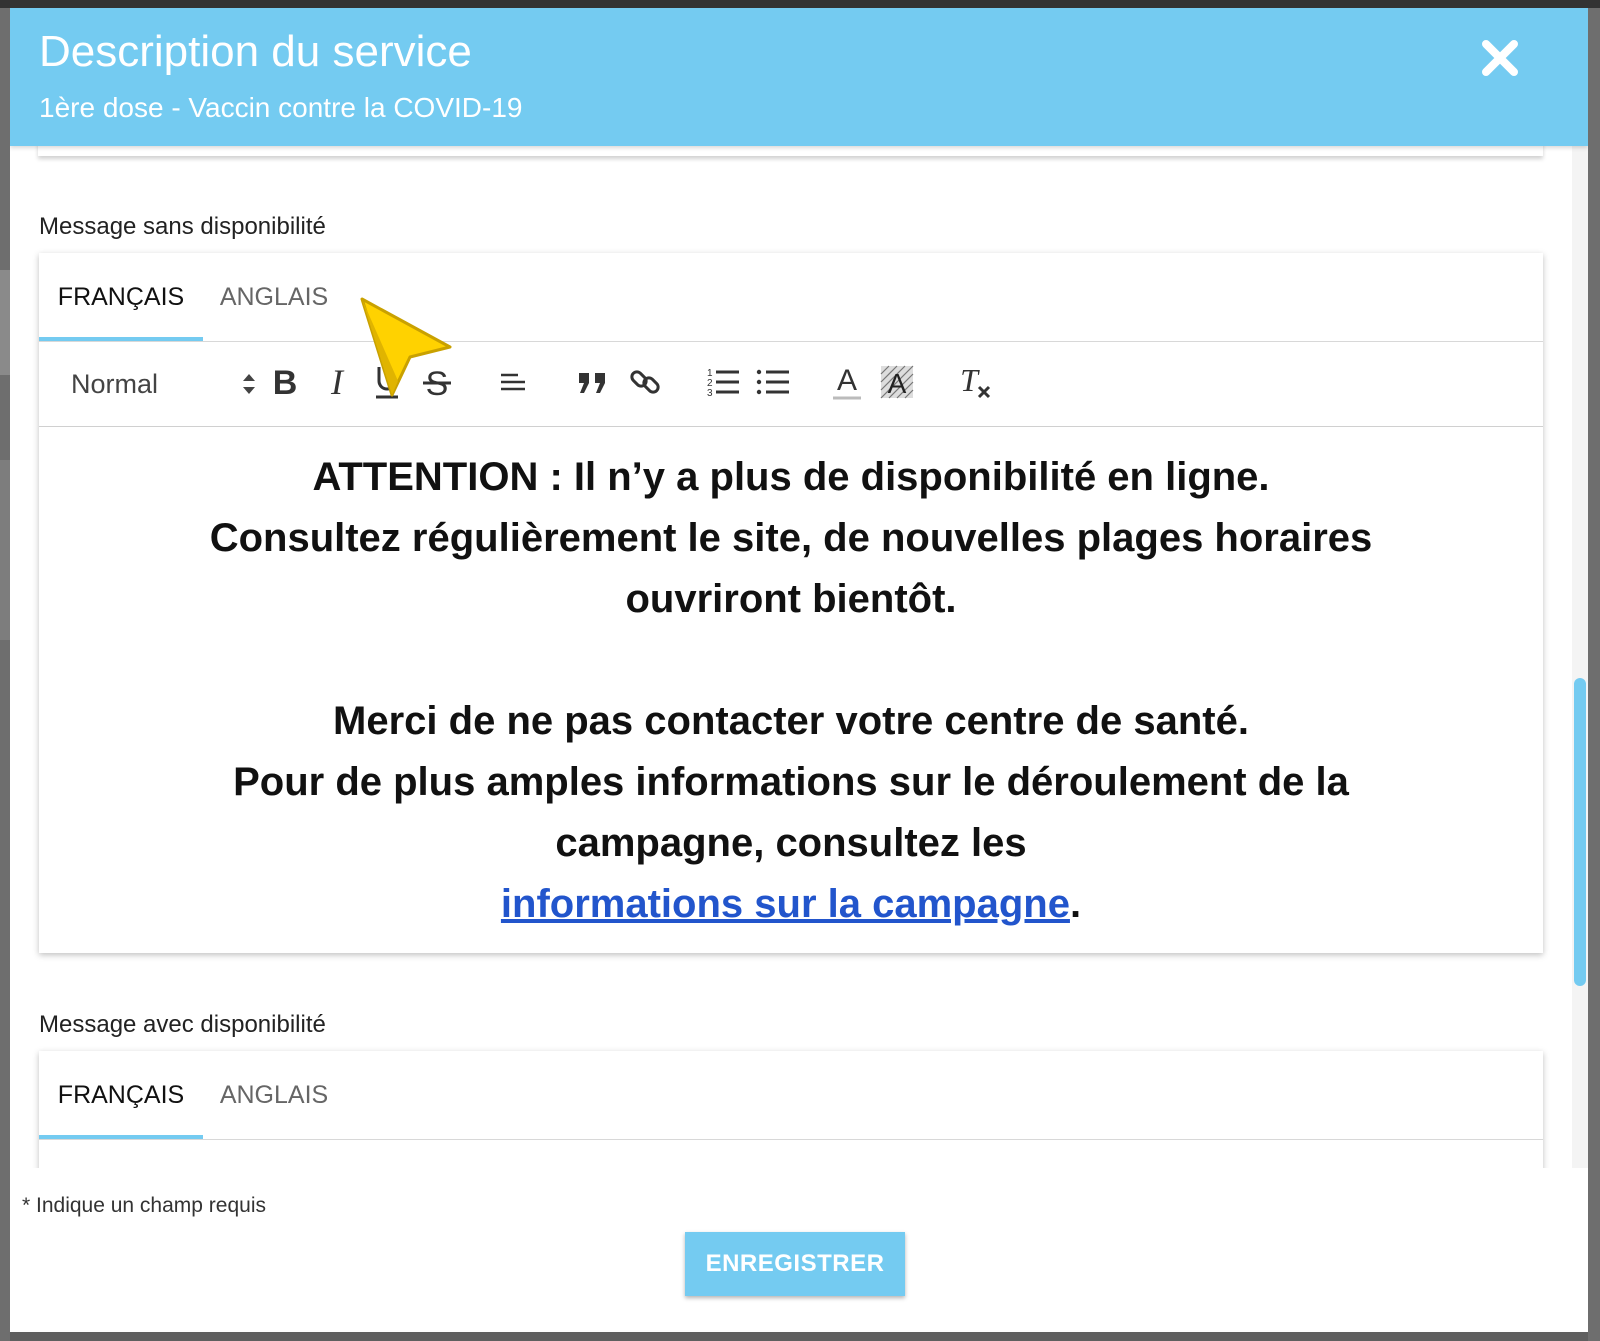 This screenshot has width=1600, height=1341. I want to click on close-button, so click(1500, 58).